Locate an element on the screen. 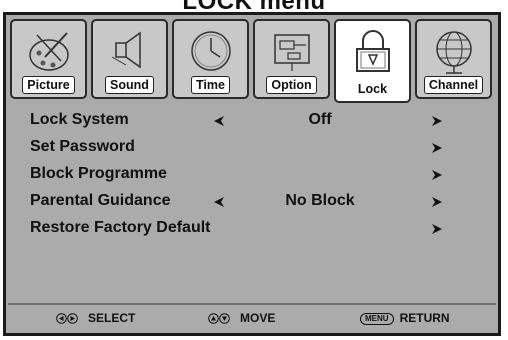  tab-label: Picture is located at coordinates (48, 85).